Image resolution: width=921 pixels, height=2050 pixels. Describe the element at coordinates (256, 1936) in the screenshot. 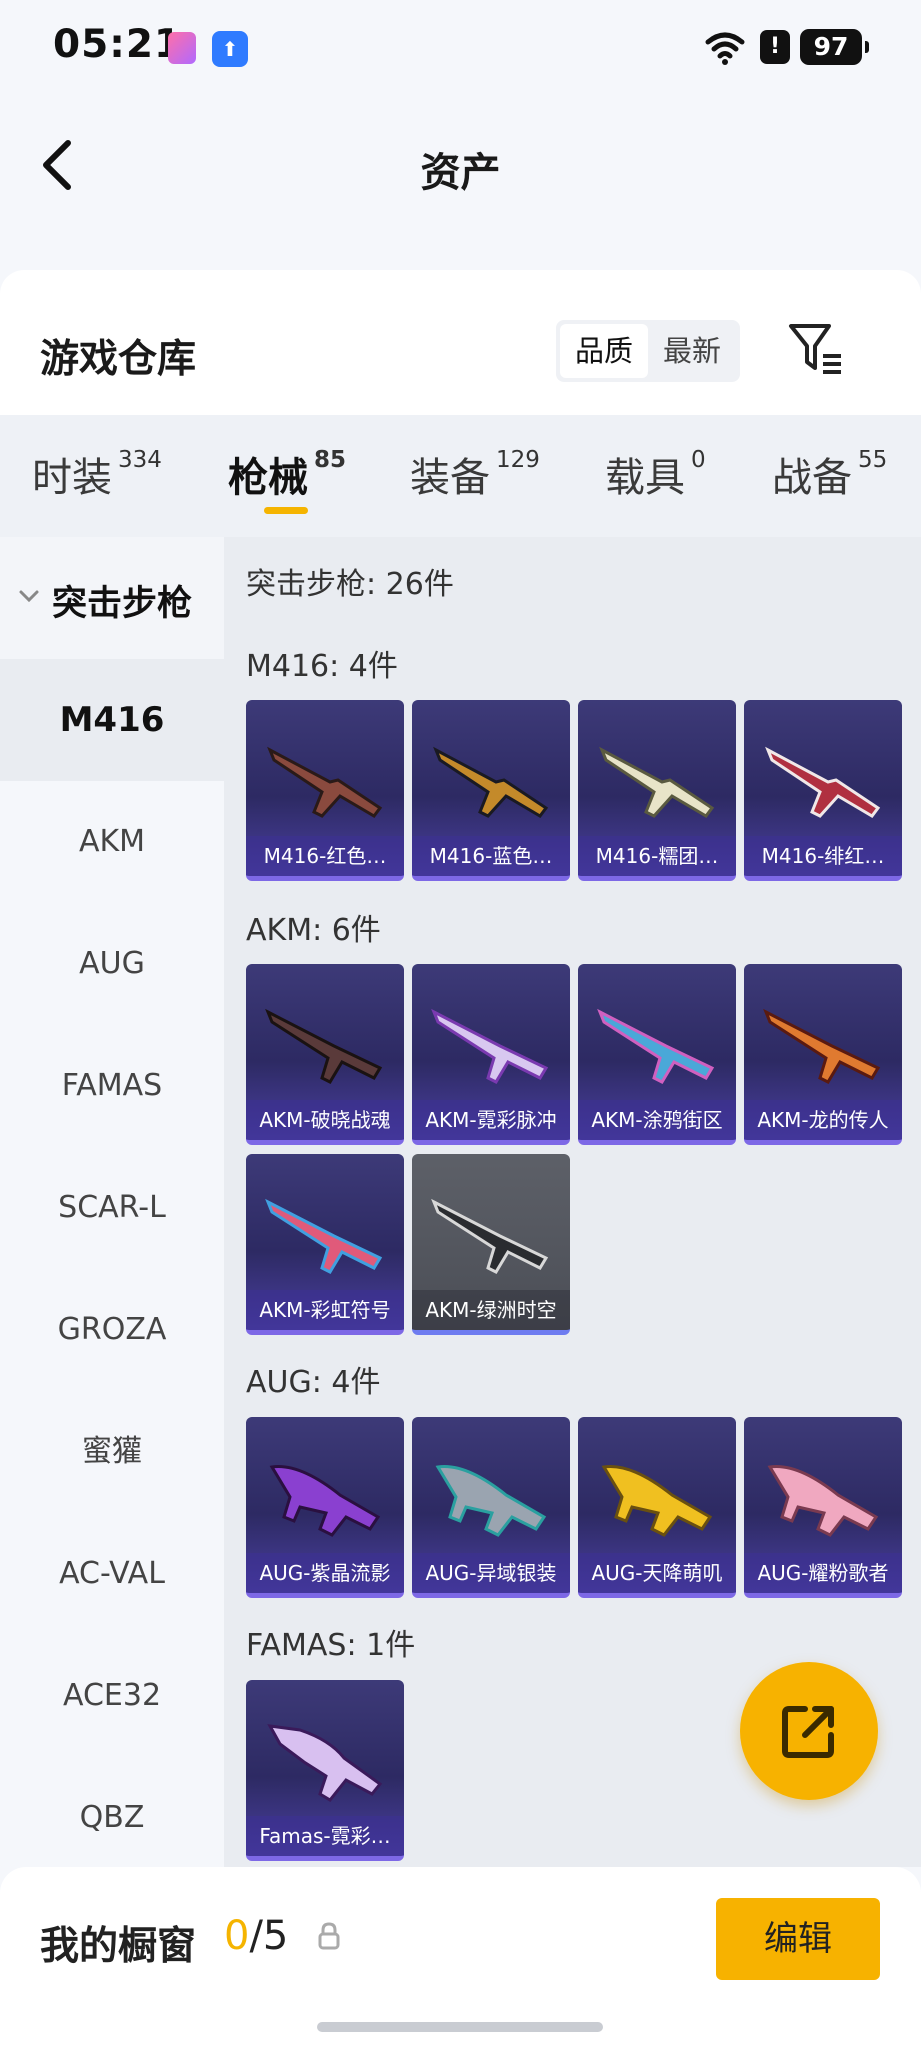

I see `showcase-count: 0/5` at that location.